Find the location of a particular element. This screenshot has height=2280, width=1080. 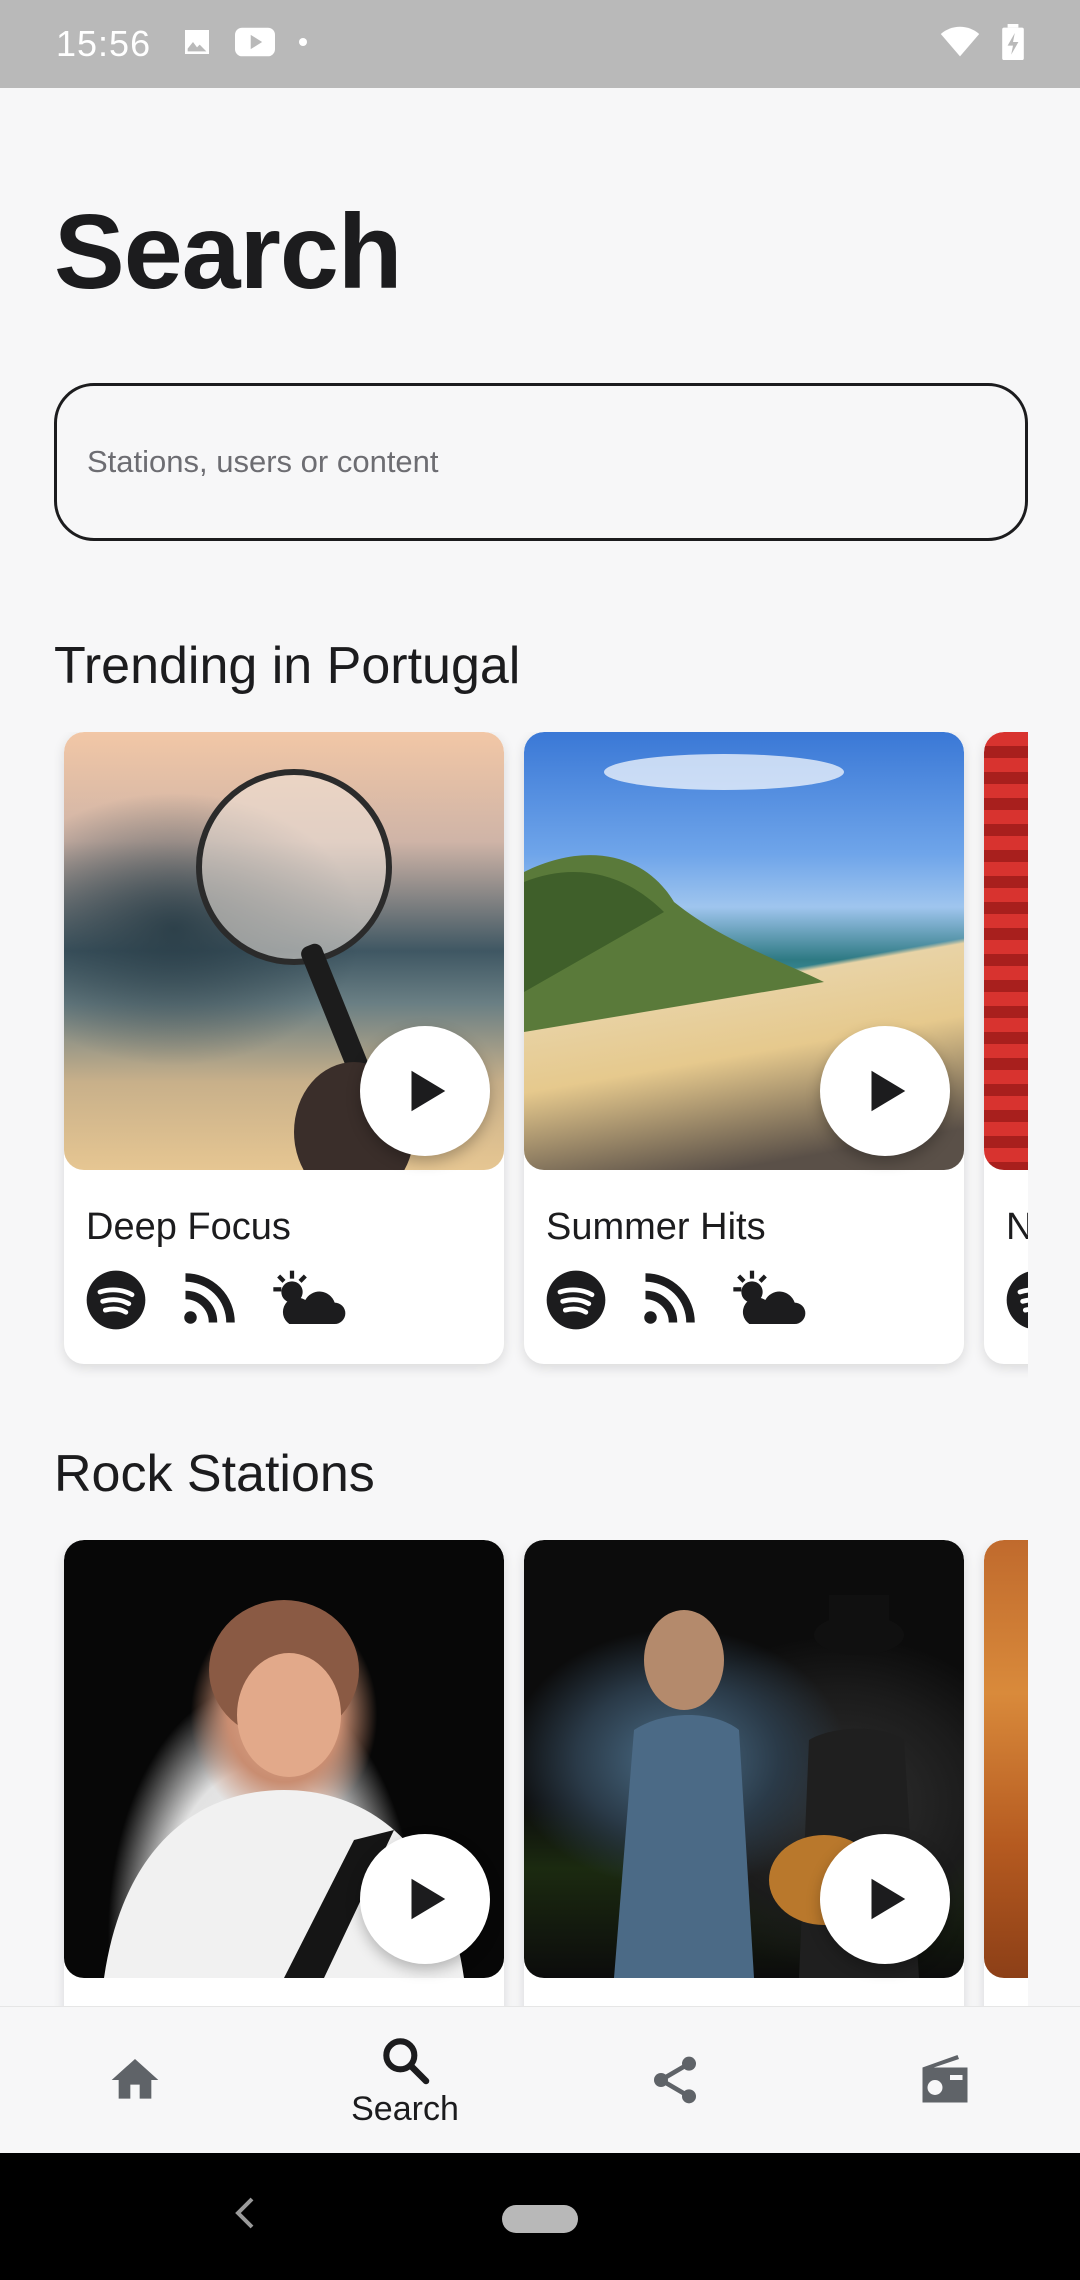

youtube-icon is located at coordinates (255, 44).